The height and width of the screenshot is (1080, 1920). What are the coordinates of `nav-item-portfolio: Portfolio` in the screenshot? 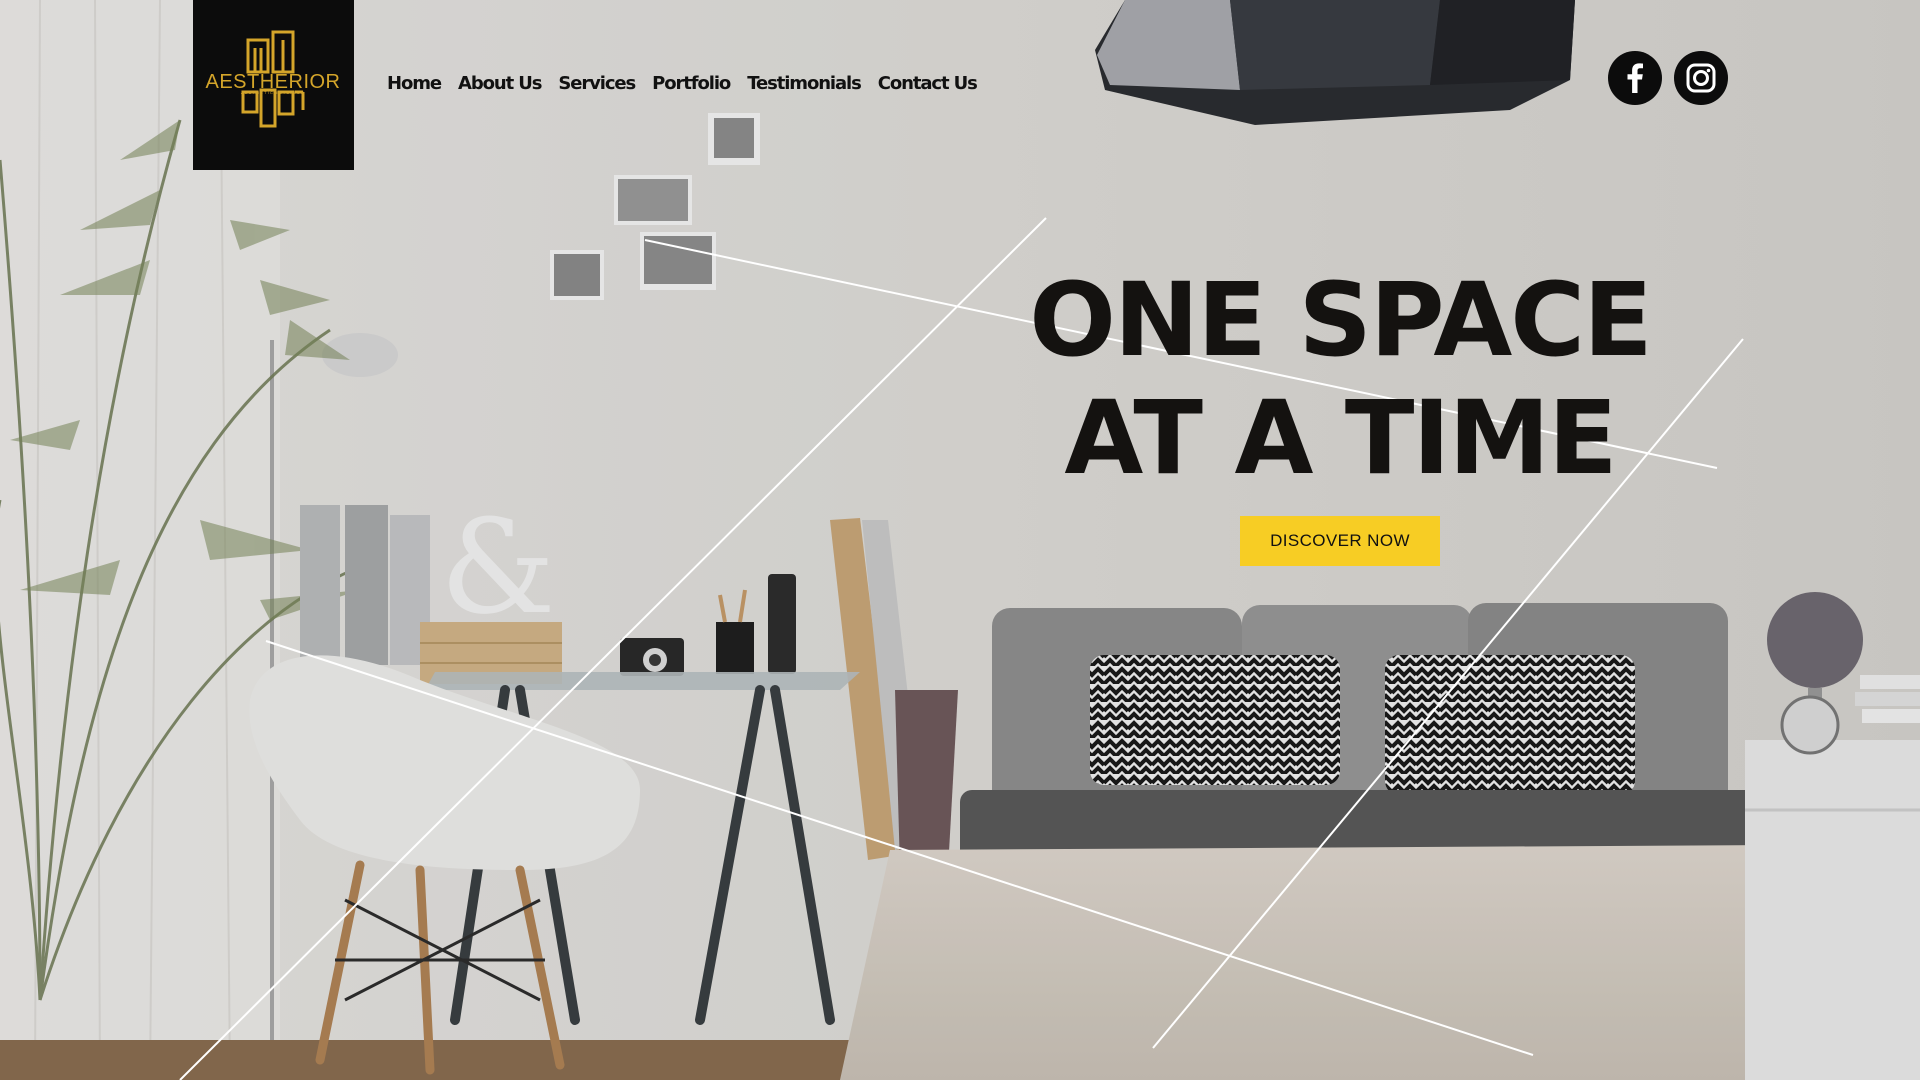 It's located at (691, 83).